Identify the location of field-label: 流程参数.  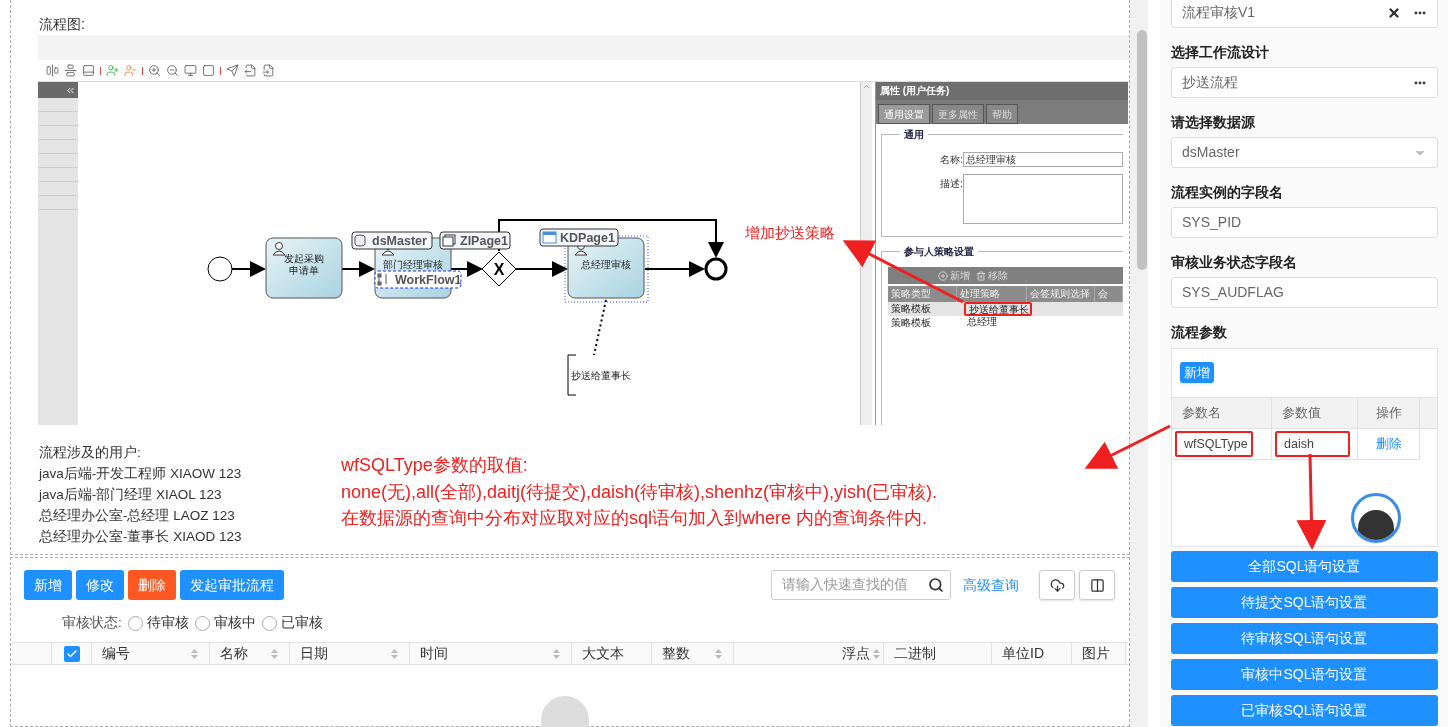
(1199, 332).